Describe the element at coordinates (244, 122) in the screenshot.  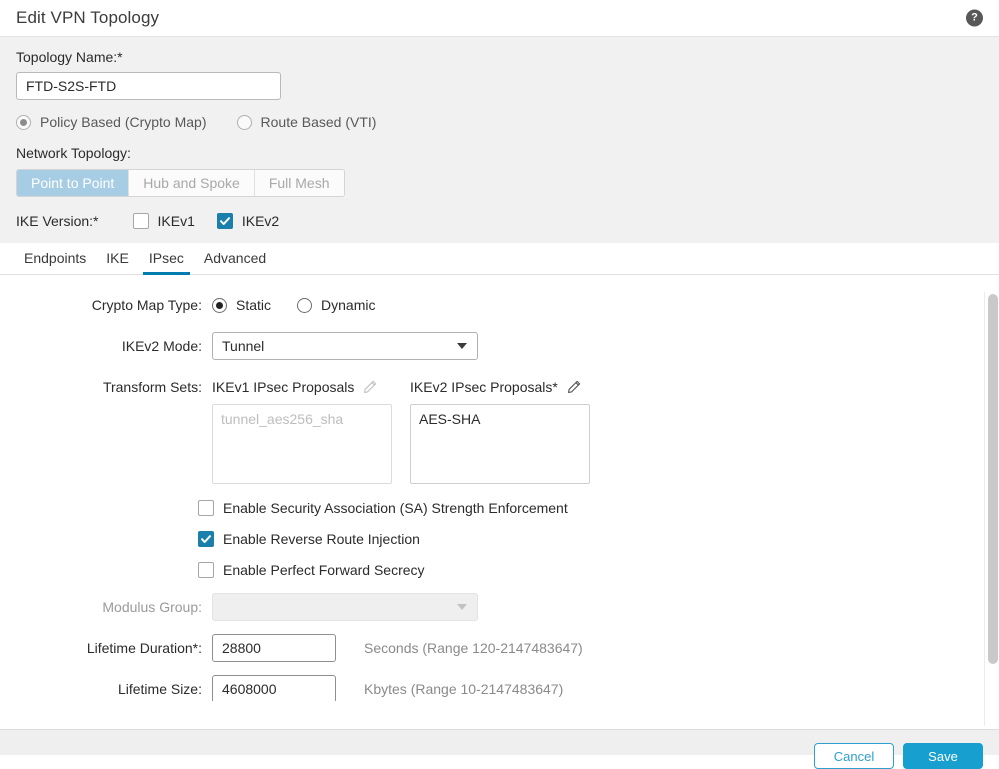
I see `radio-route-based-indicator` at that location.